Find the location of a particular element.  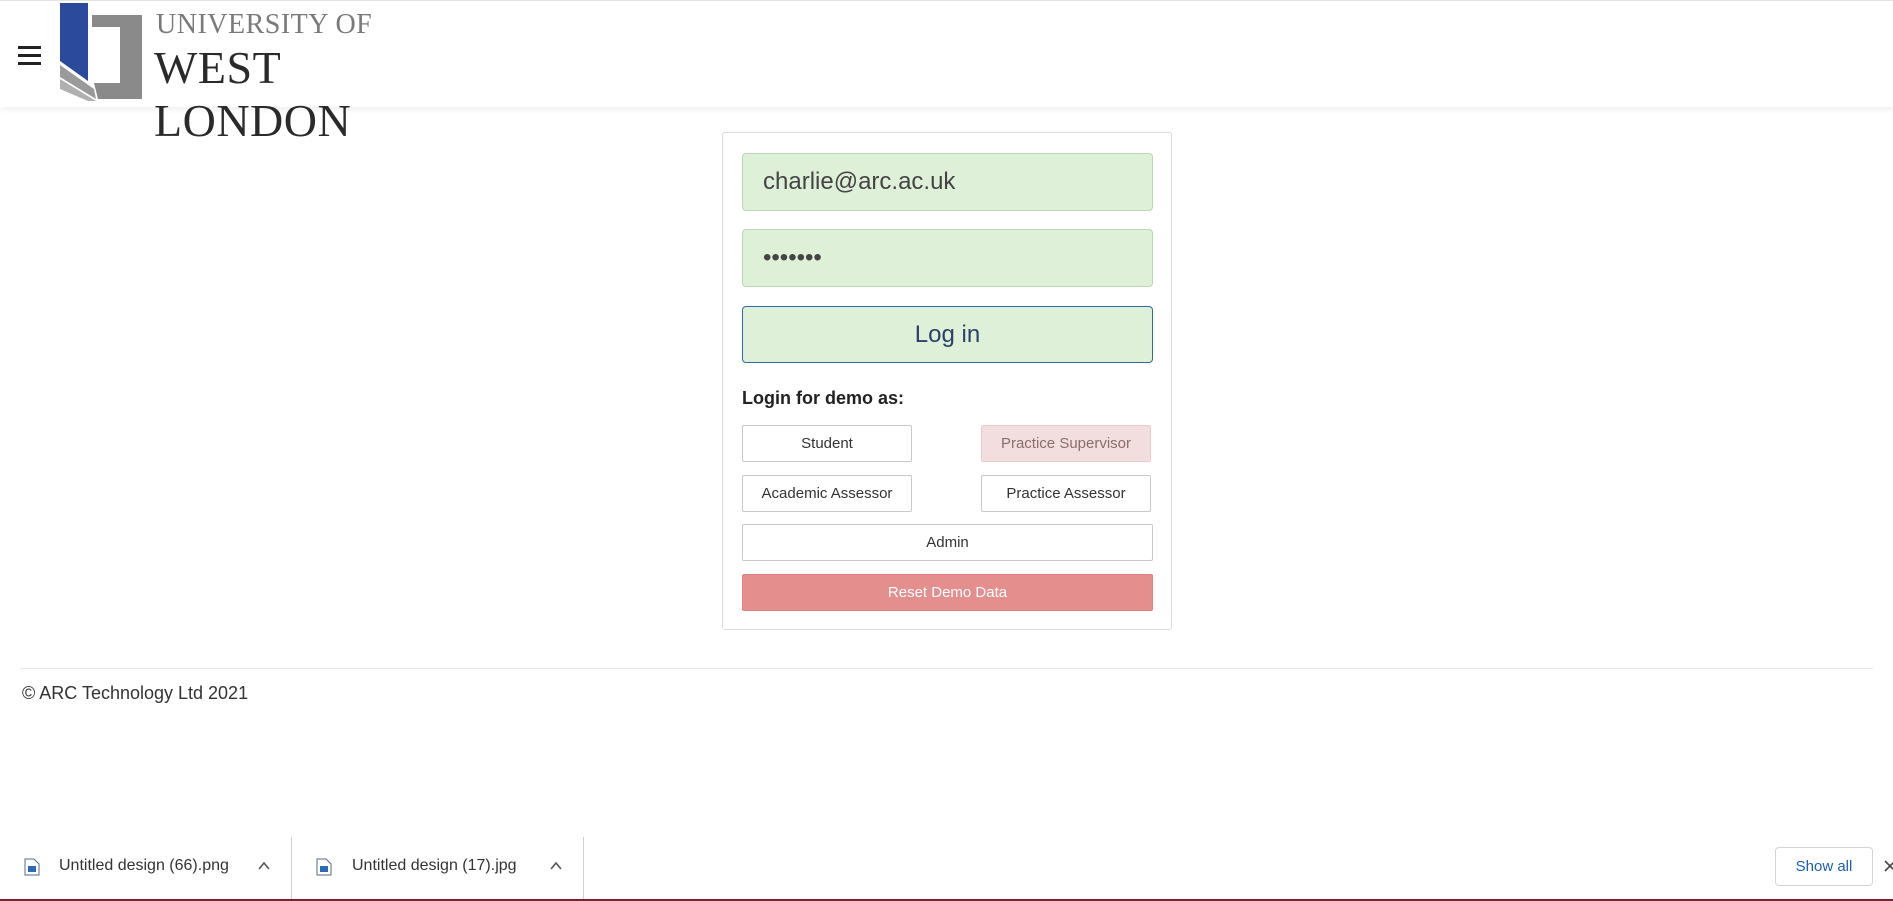

password-input is located at coordinates (947, 258).